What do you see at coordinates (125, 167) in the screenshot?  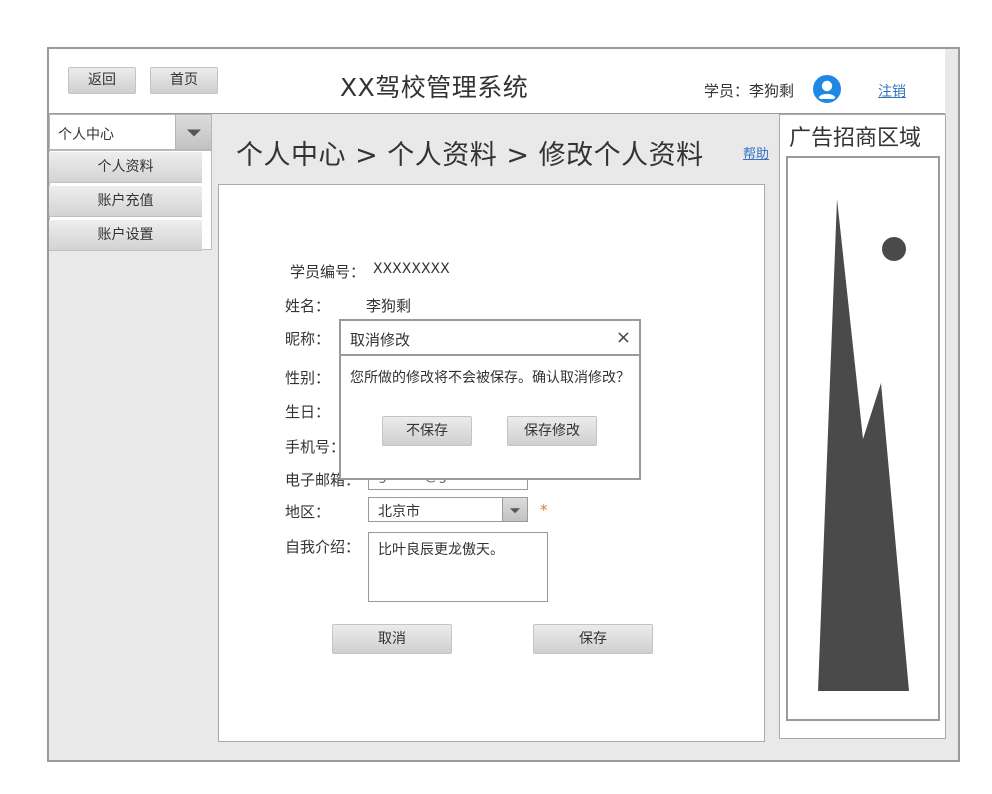 I see `sidebar-item-profile: 个人资料` at bounding box center [125, 167].